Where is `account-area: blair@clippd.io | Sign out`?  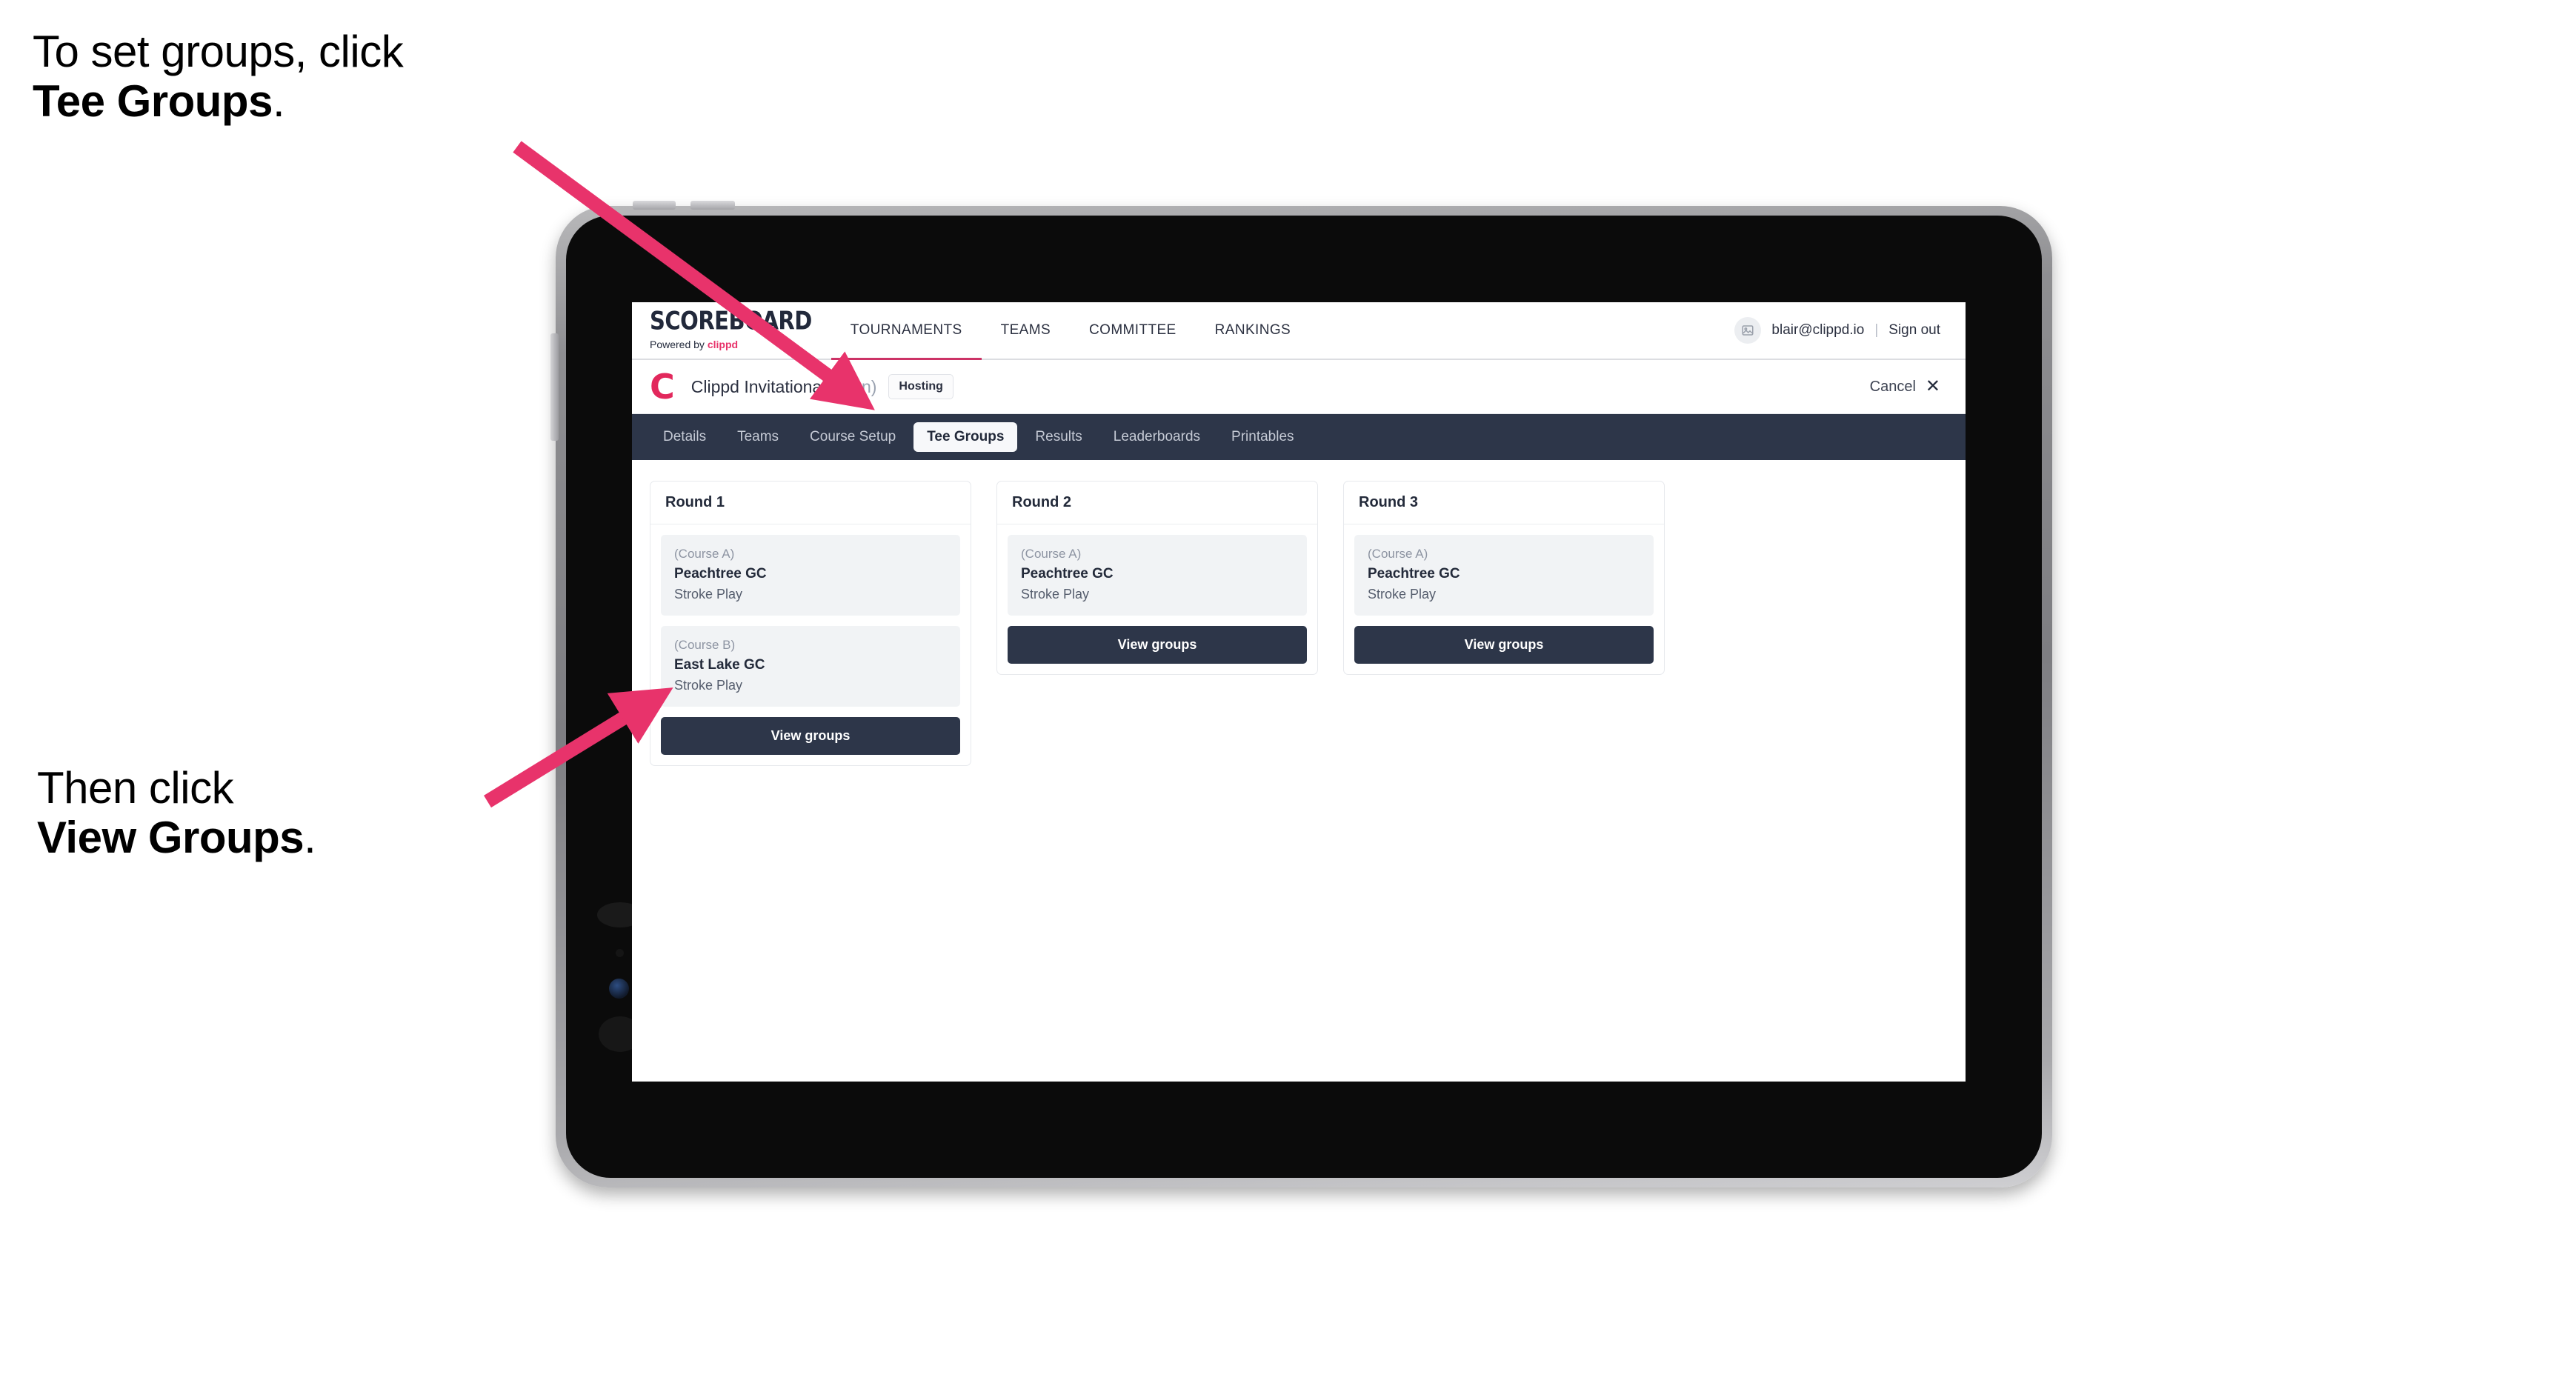
account-area: blair@clippd.io | Sign out is located at coordinates (1850, 330).